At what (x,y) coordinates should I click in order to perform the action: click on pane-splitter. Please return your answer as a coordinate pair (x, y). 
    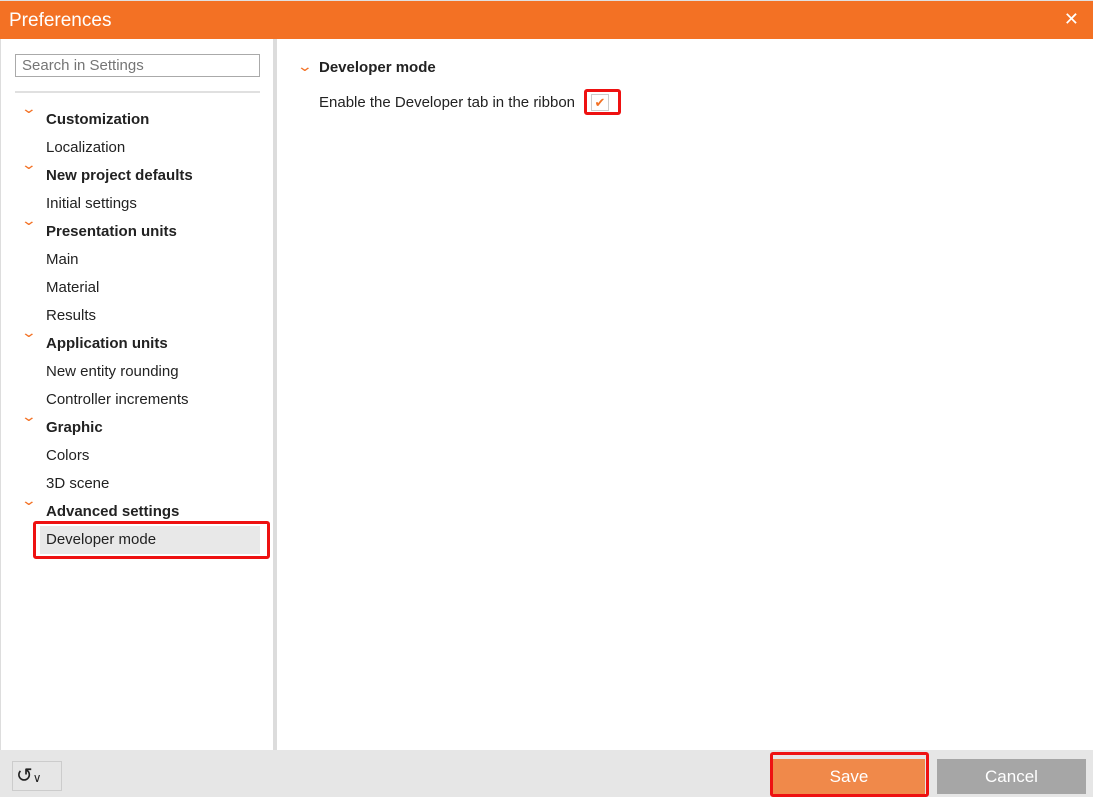
    Looking at the image, I should click on (275, 394).